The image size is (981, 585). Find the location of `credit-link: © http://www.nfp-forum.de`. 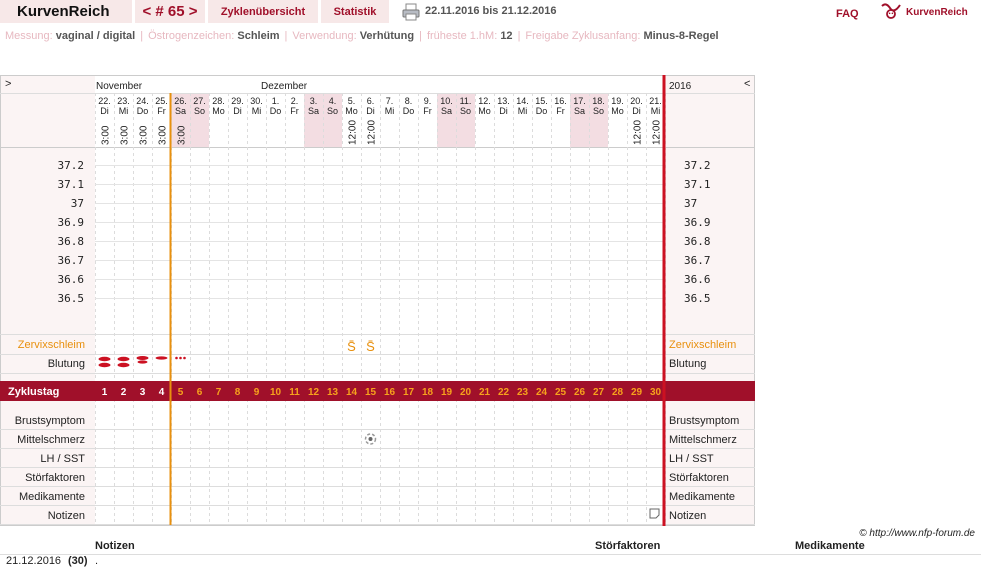

credit-link: © http://www.nfp-forum.de is located at coordinates (917, 533).